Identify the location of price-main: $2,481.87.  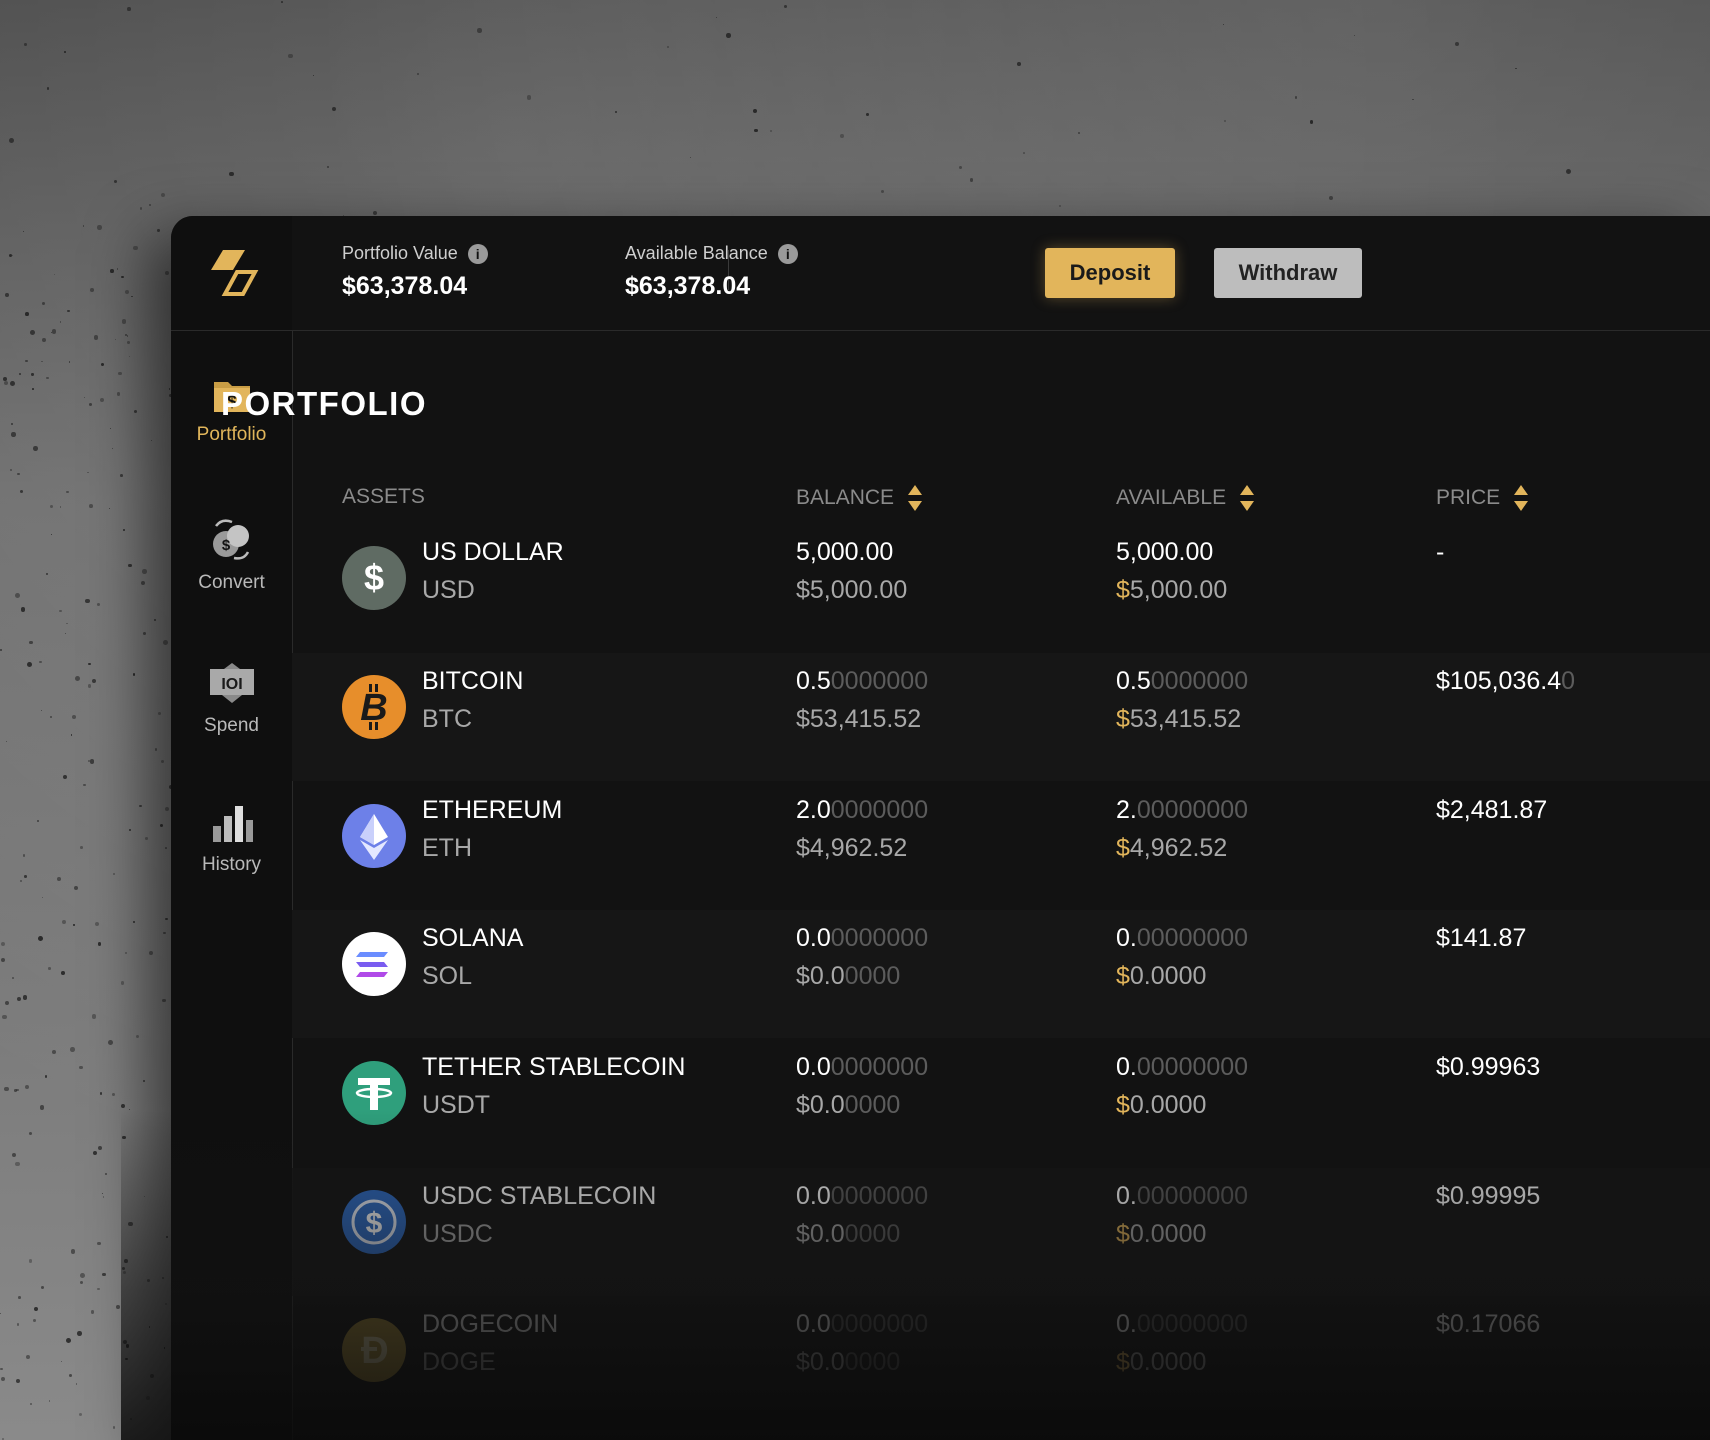
(1492, 810).